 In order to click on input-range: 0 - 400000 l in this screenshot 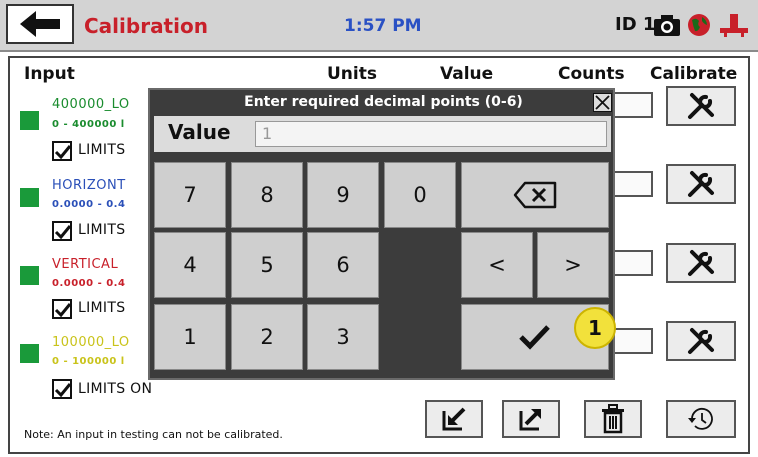, I will do `click(88, 124)`.